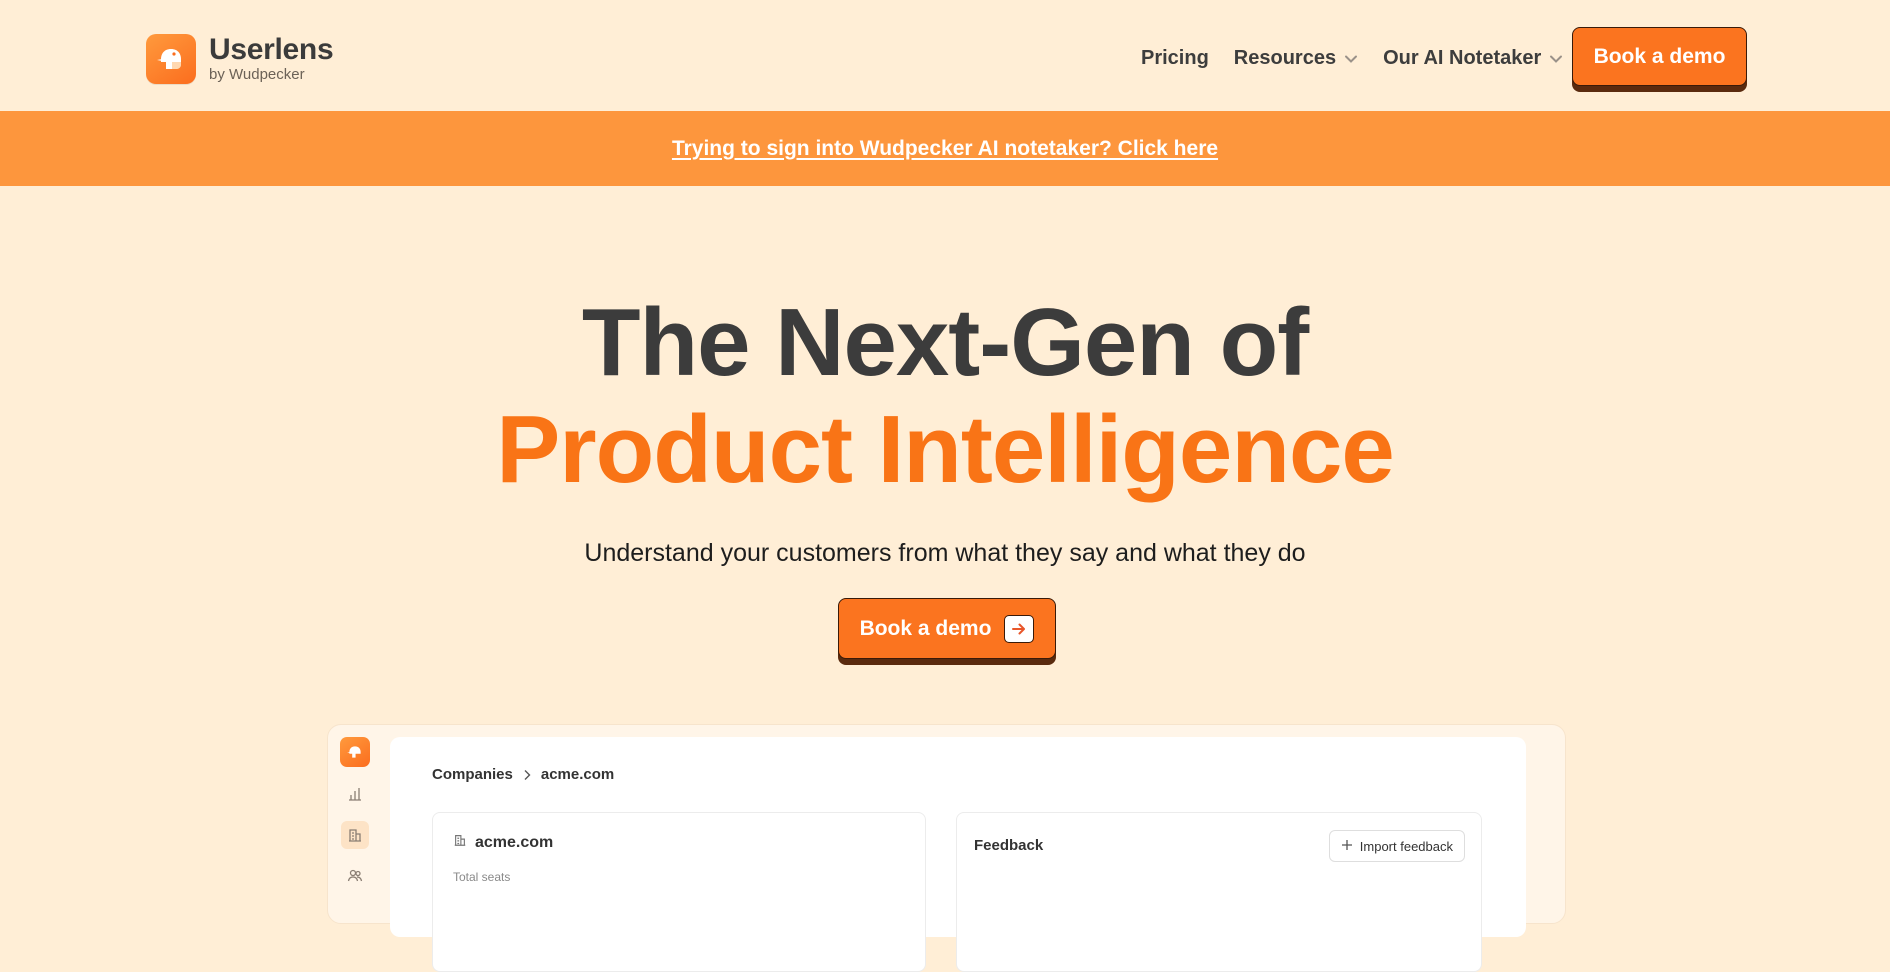 The image size is (1890, 972). I want to click on chevron-right-icon, so click(527, 775).